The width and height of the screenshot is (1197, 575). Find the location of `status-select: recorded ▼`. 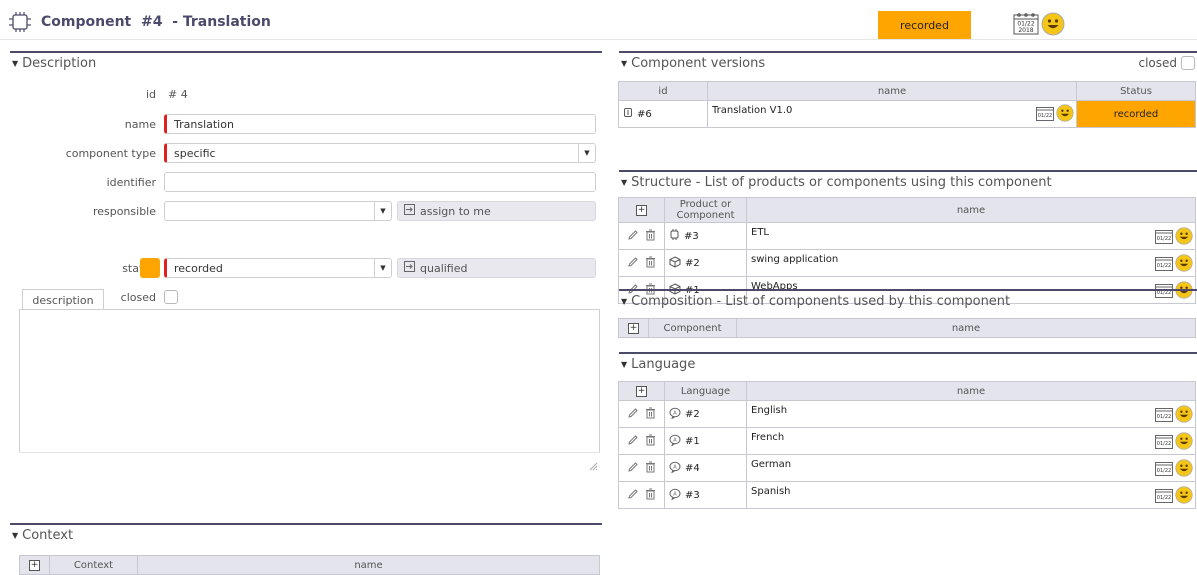

status-select: recorded ▼ is located at coordinates (278, 268).